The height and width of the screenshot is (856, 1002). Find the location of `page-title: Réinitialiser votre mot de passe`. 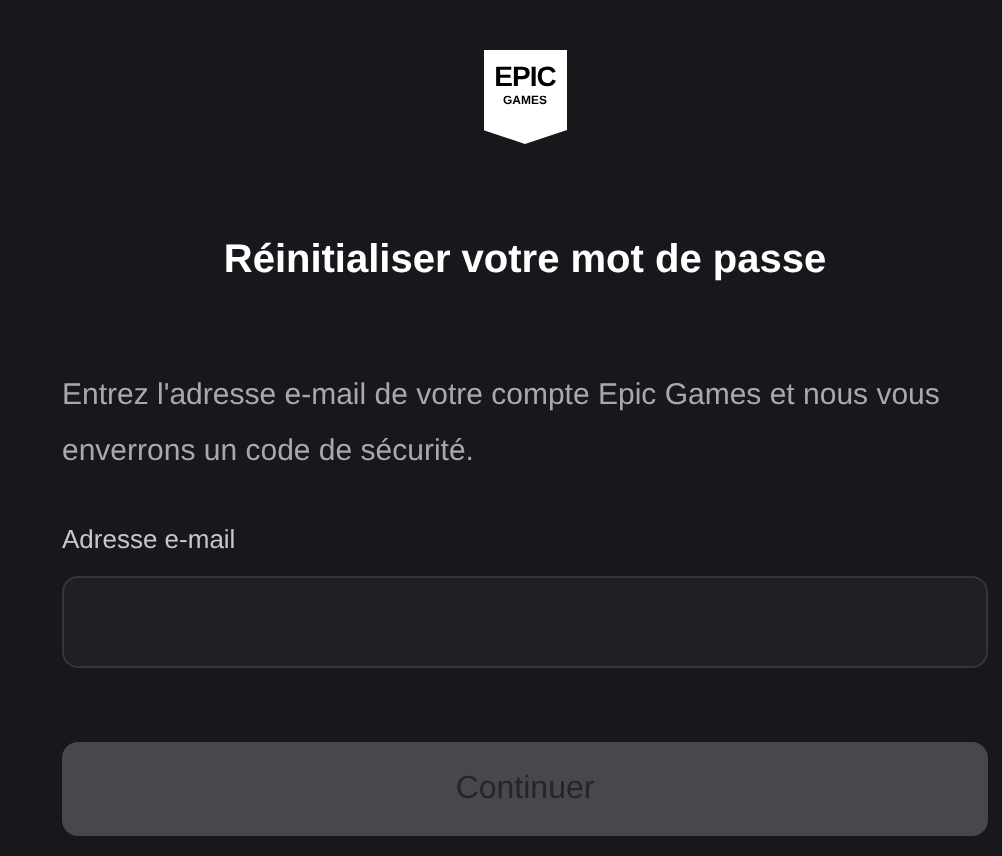

page-title: Réinitialiser votre mot de passe is located at coordinates (525, 261).